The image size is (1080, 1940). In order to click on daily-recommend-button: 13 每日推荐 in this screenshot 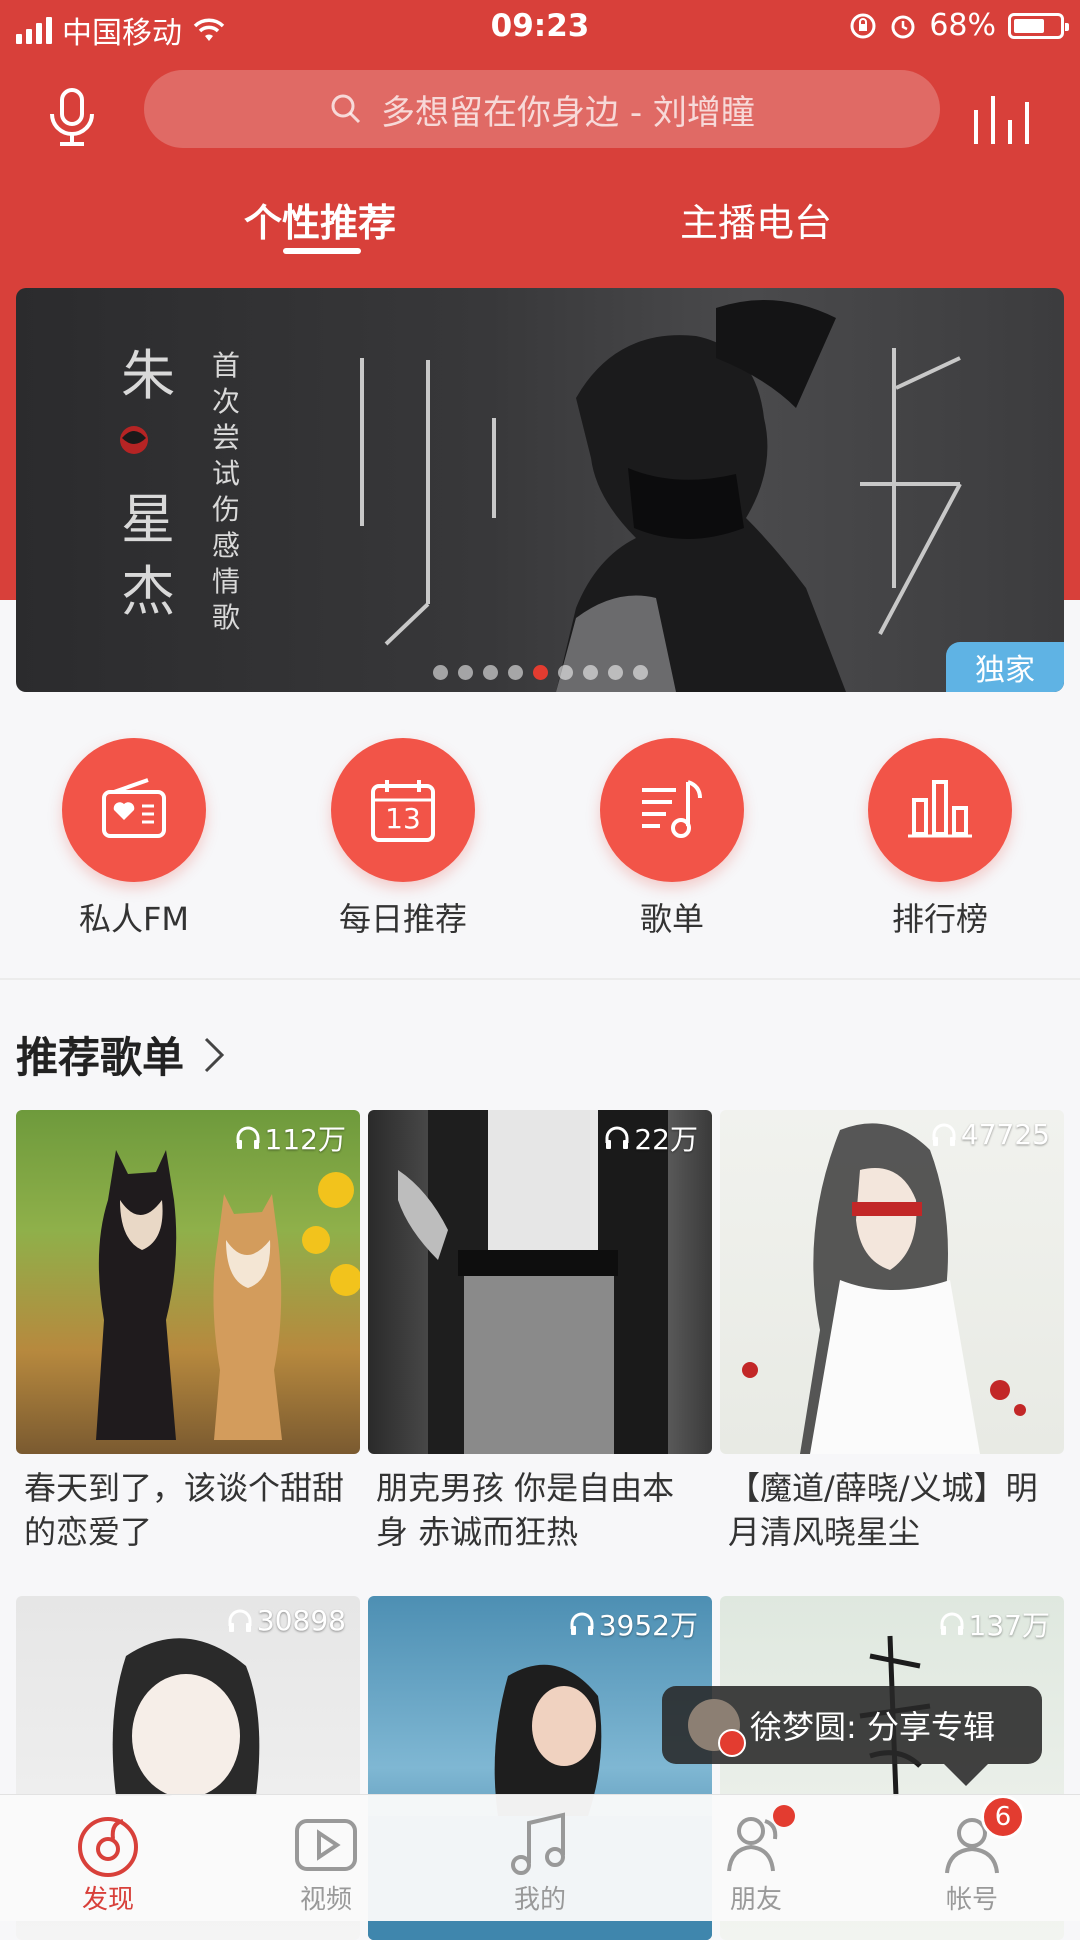, I will do `click(403, 839)`.